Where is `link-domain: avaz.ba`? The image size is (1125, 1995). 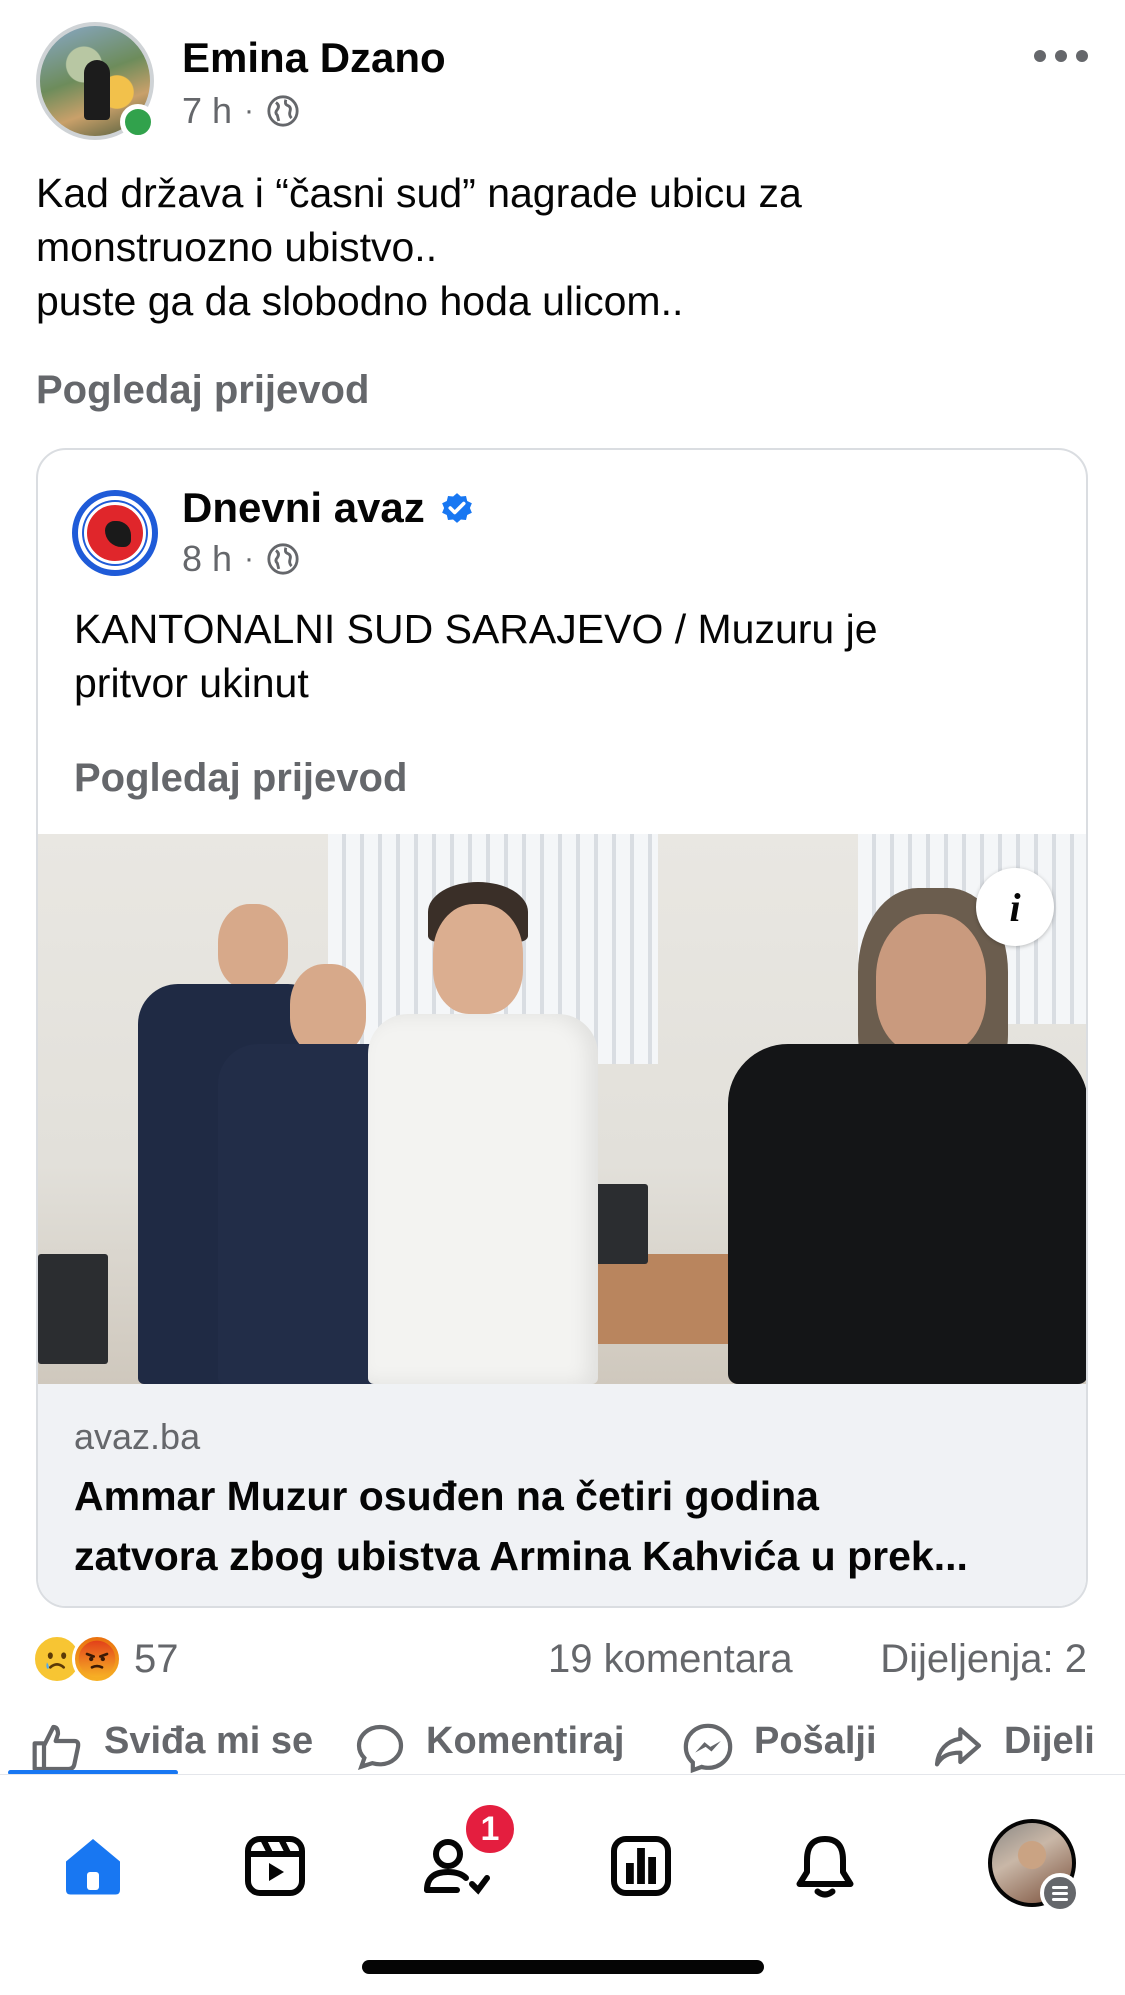 link-domain: avaz.ba is located at coordinates (137, 1436).